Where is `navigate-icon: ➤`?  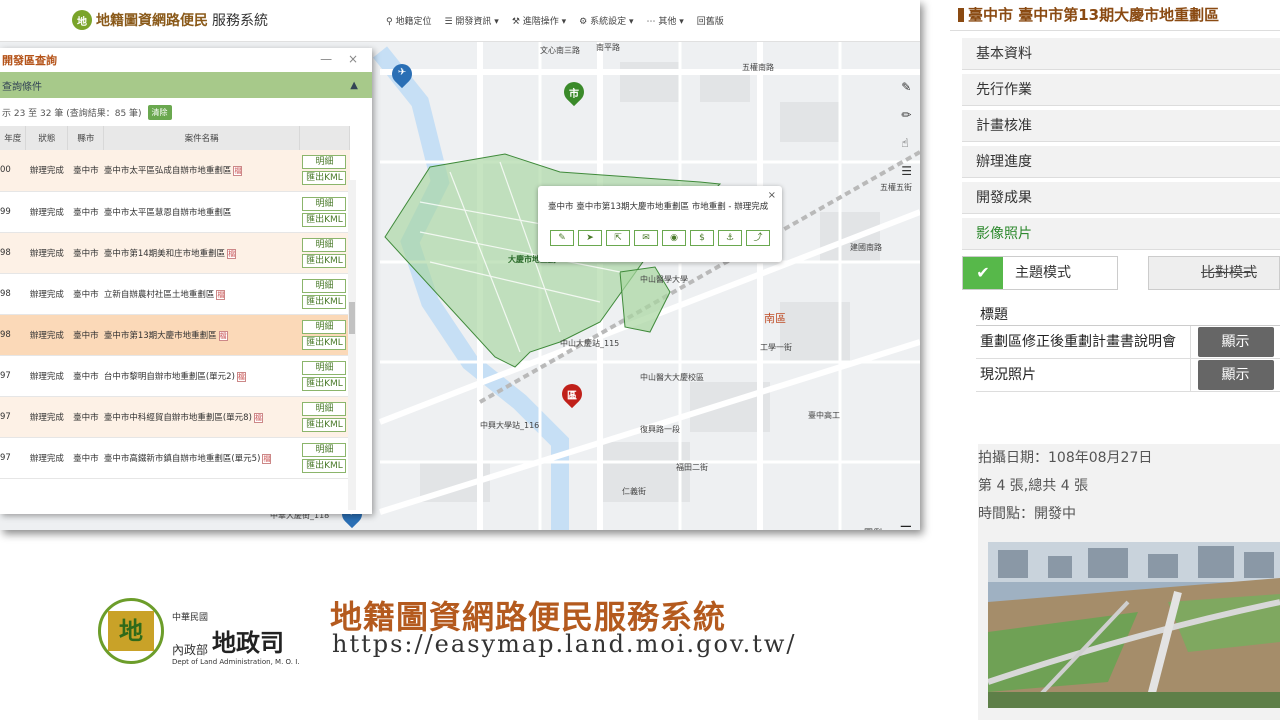
navigate-icon: ➤ is located at coordinates (590, 238).